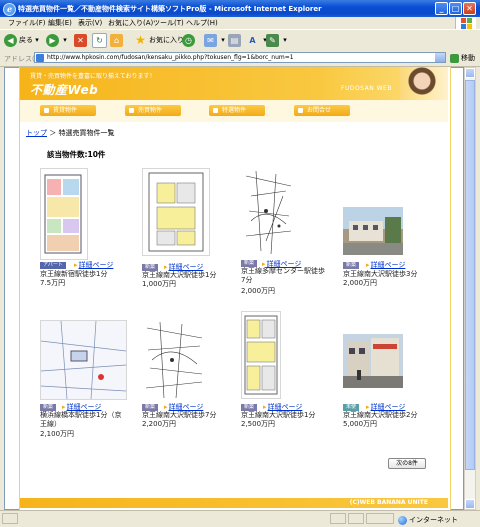  Describe the element at coordinates (380, 415) in the screenshot. I see `listing-line: 京王線南大沢駅徒歩2分` at that location.